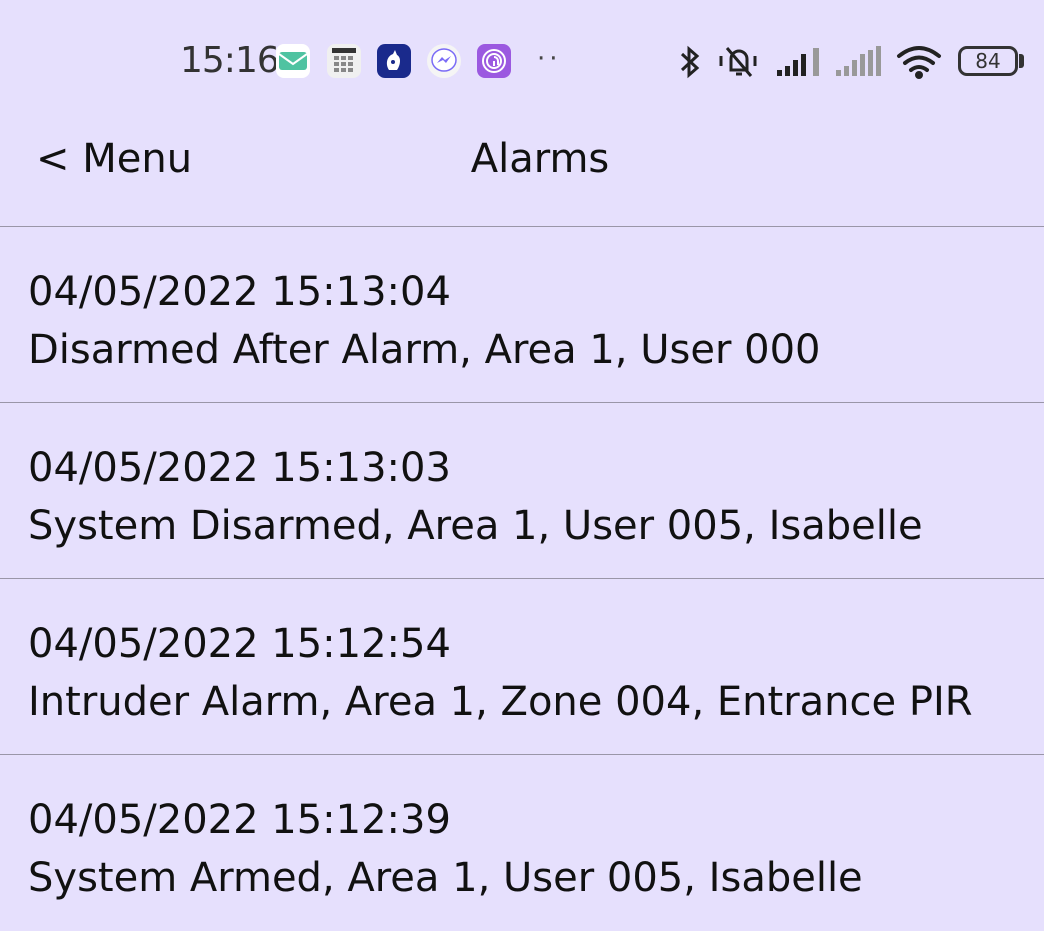 The height and width of the screenshot is (931, 1044). What do you see at coordinates (690, 64) in the screenshot?
I see `bluetooth-icon` at bounding box center [690, 64].